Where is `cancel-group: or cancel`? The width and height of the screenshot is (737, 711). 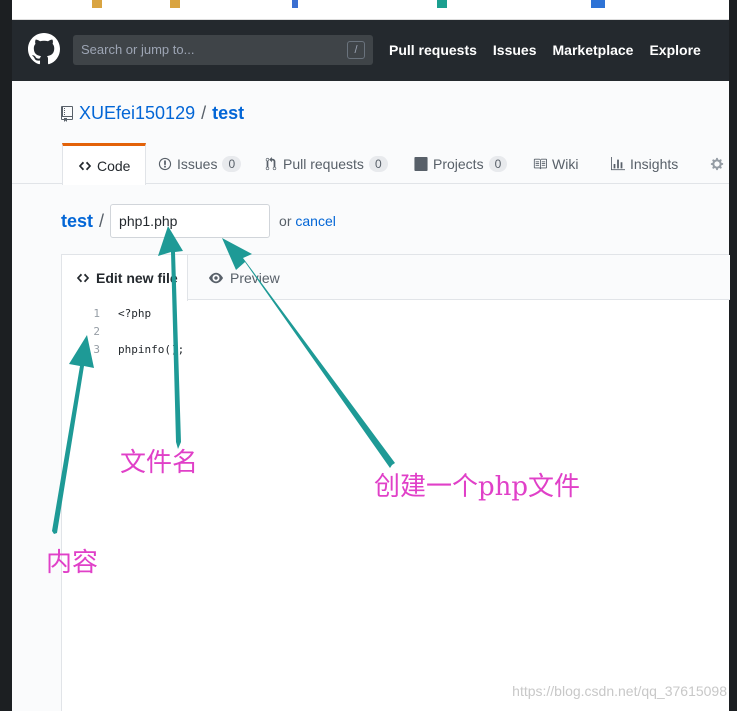
cancel-group: or cancel is located at coordinates (307, 221).